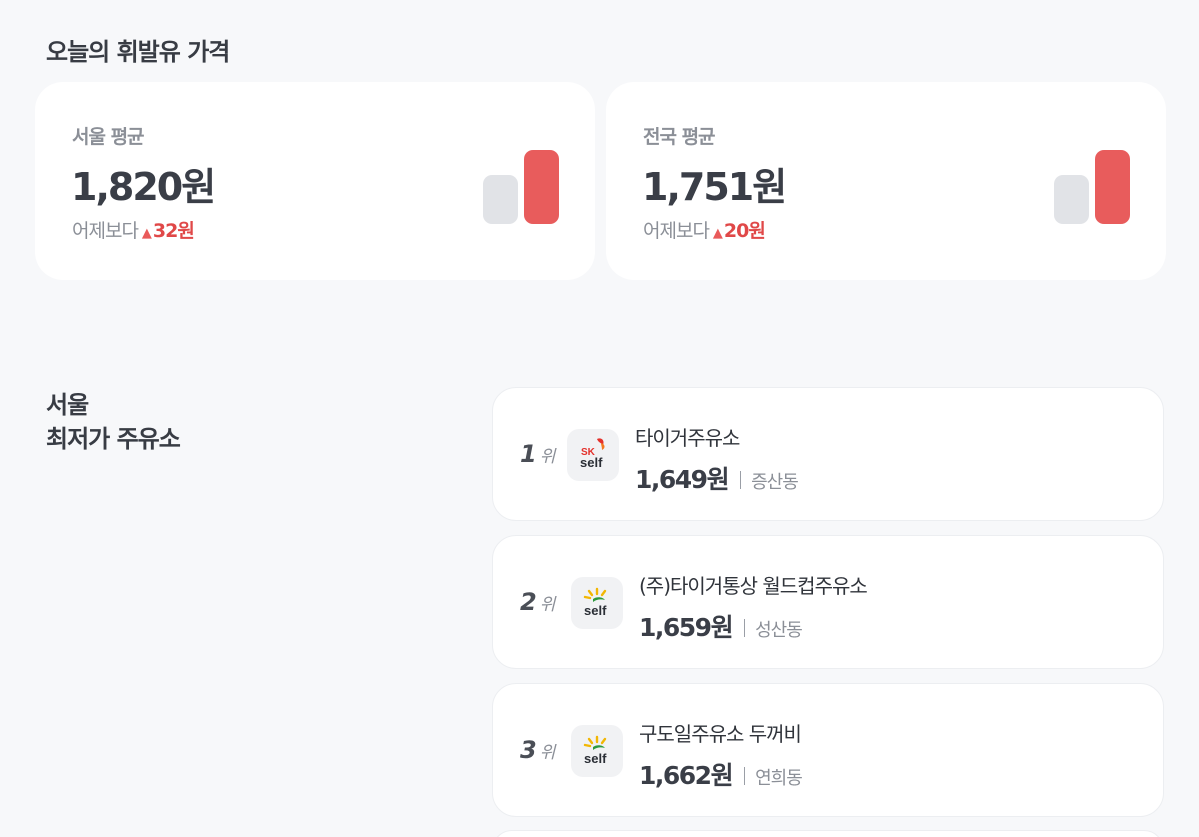 The width and height of the screenshot is (1199, 837). Describe the element at coordinates (679, 137) in the screenshot. I see `card-label: 전국 평균` at that location.